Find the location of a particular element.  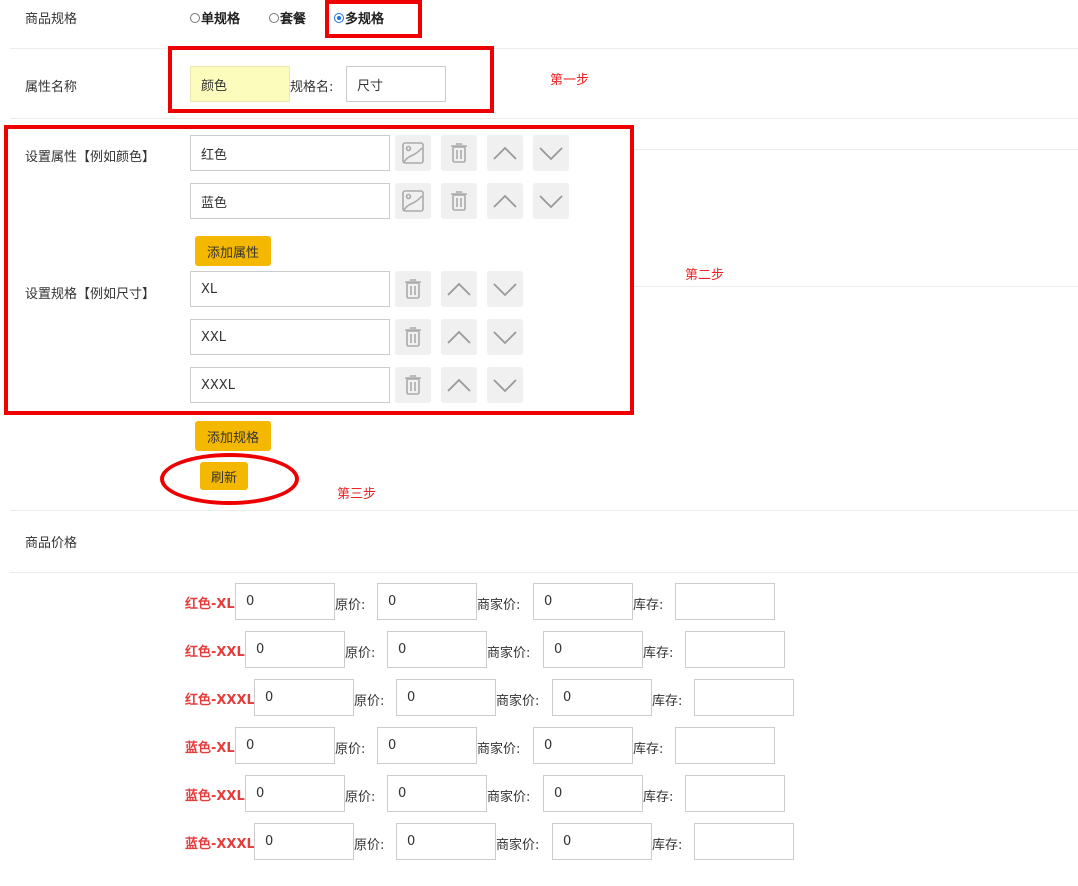

sku-name: 红色-XXL is located at coordinates (215, 652).